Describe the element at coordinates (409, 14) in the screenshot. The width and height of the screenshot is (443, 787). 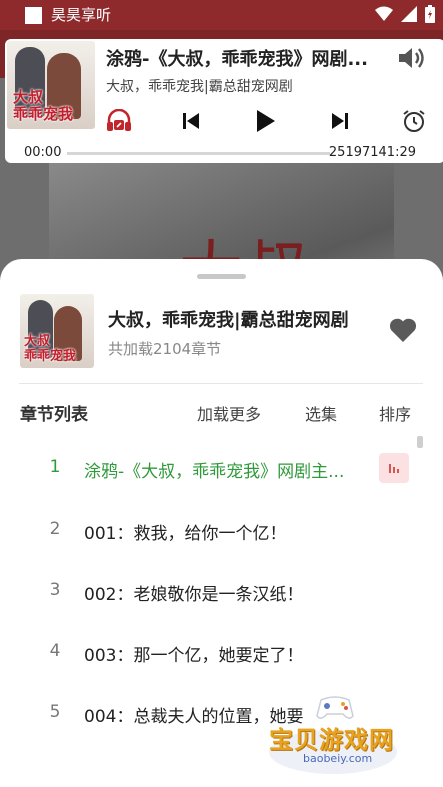
I see `signal-icon` at that location.